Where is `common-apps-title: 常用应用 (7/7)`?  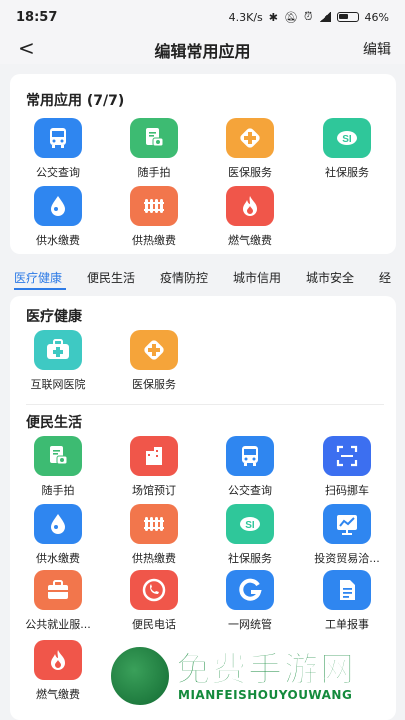 common-apps-title: 常用应用 (7/7) is located at coordinates (75, 101).